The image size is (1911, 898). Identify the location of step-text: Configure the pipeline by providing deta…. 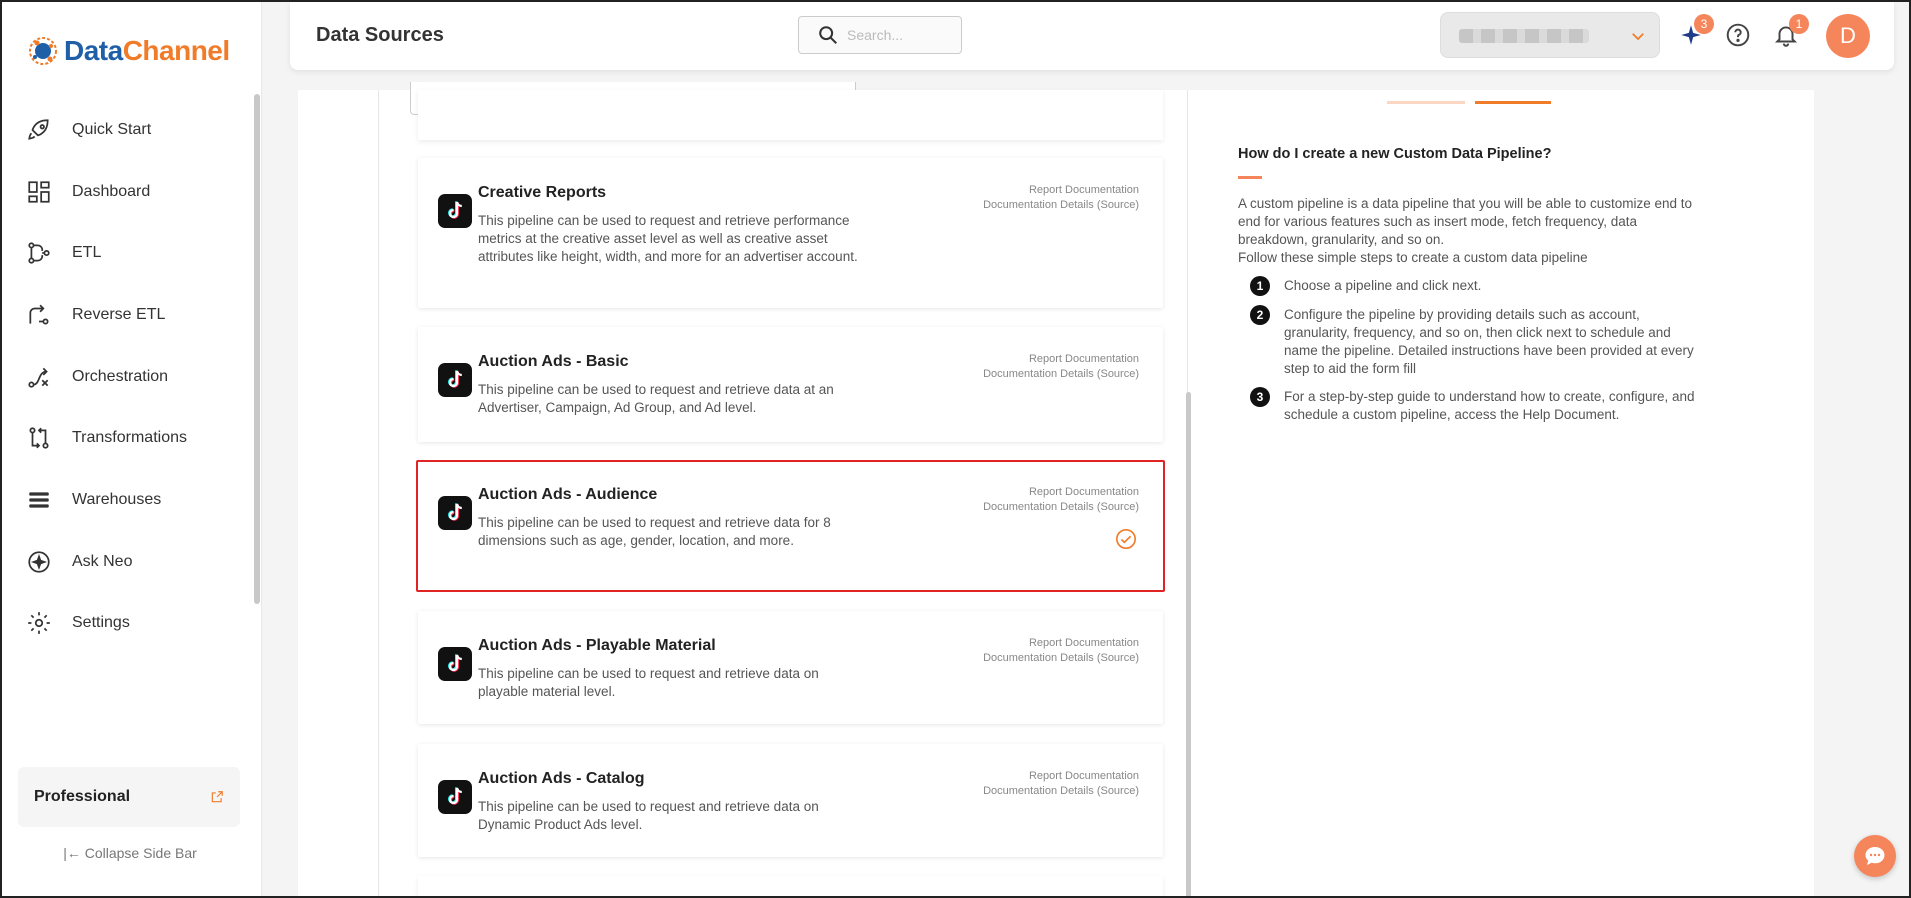
(1489, 341).